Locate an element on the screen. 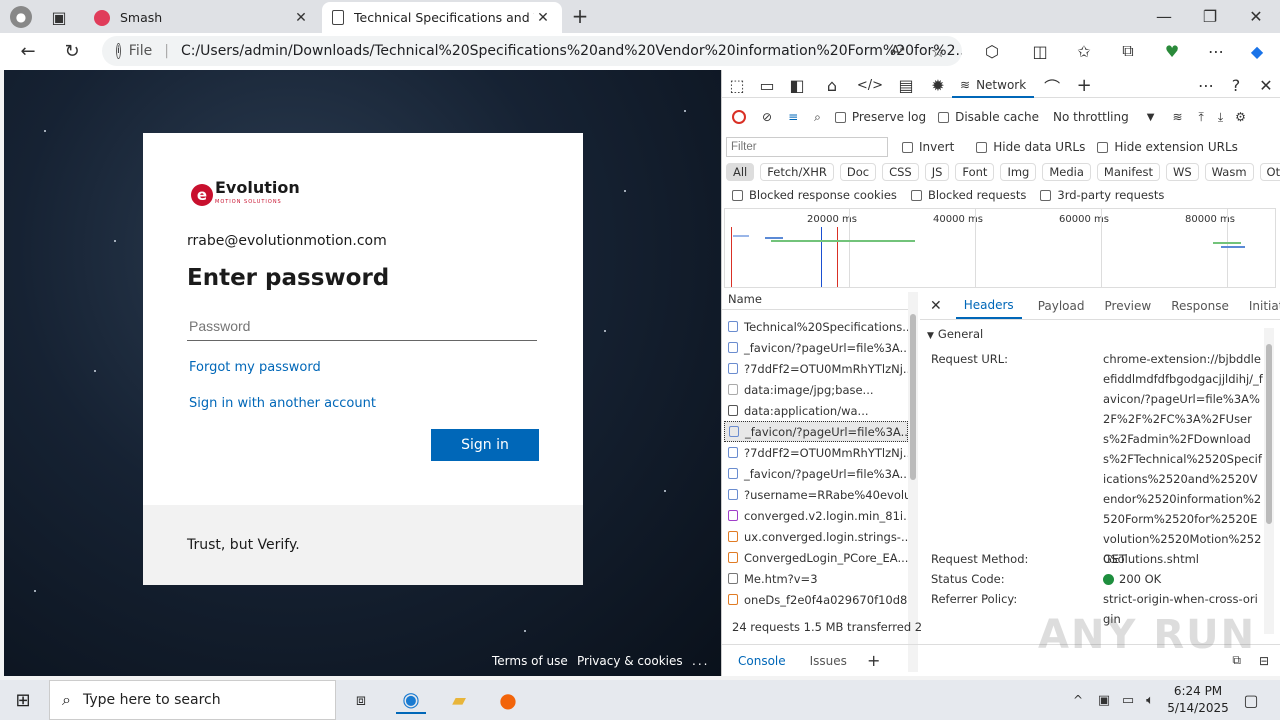 This screenshot has width=1280, height=720. more-tools-icon: + is located at coordinates (1084, 85).